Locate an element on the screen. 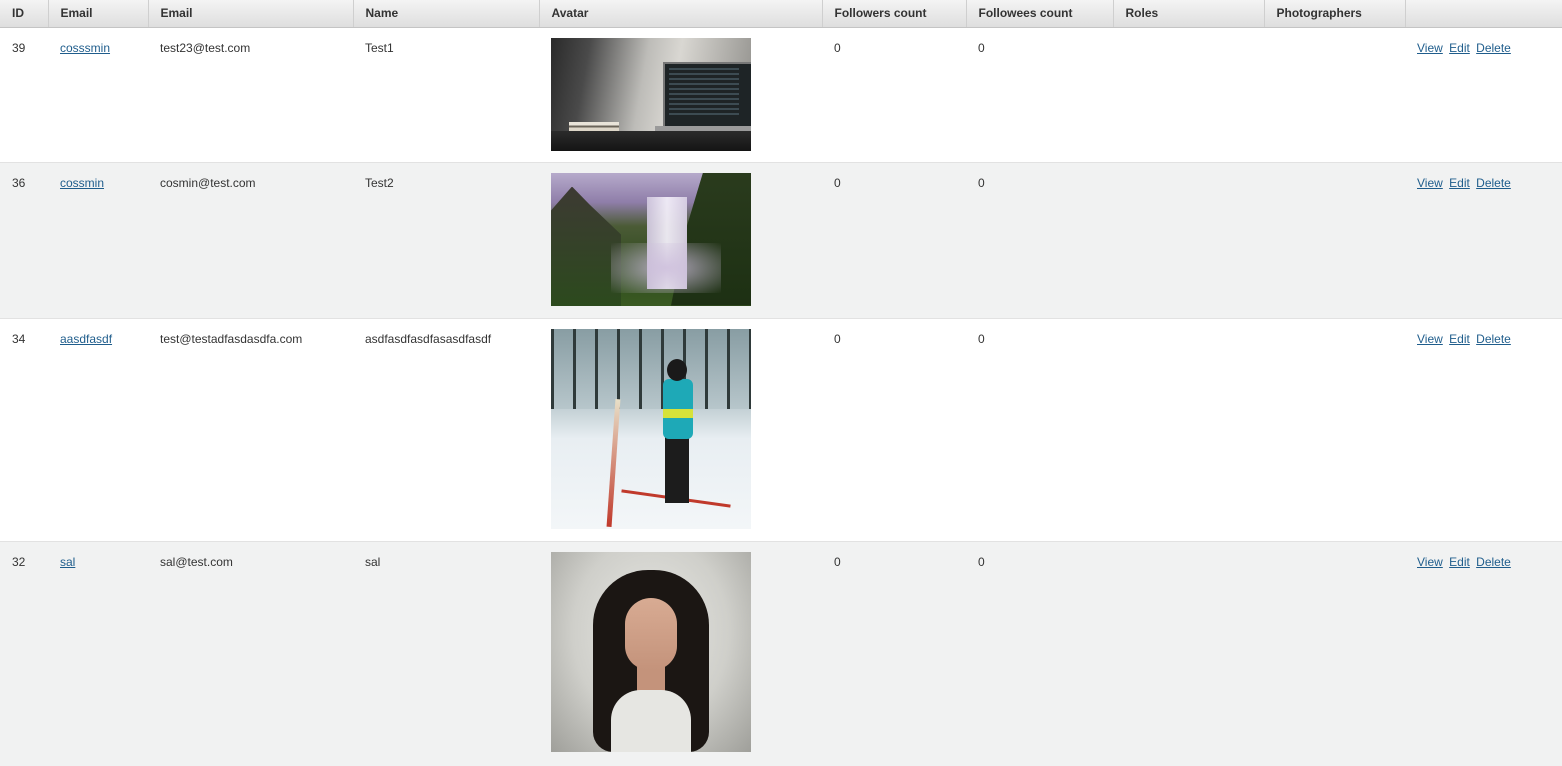 This screenshot has height=766, width=1562. standing-ski is located at coordinates (613, 462).